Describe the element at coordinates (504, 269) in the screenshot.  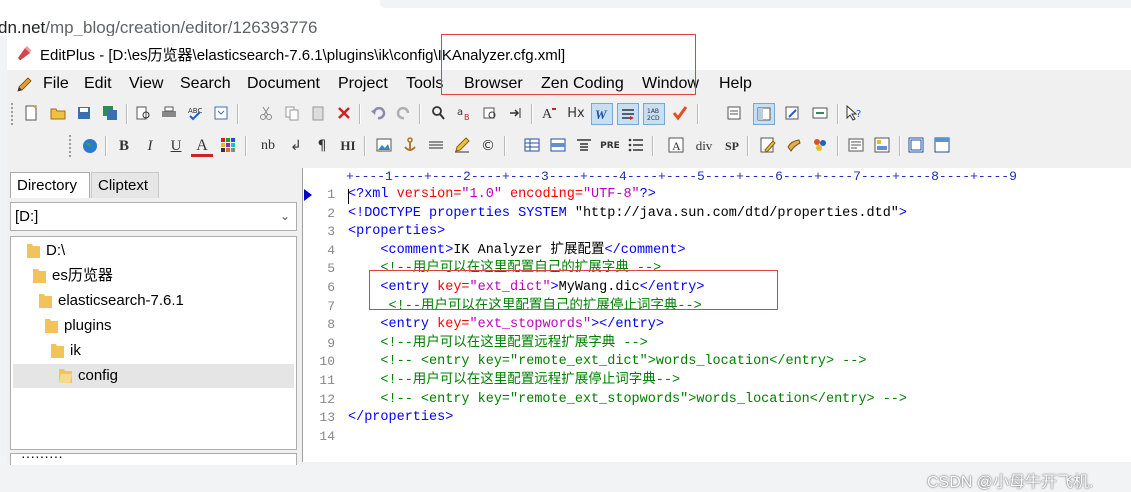
I see `code-line: <!--用户可以在这里配置自己的扩展字典 -->` at that location.